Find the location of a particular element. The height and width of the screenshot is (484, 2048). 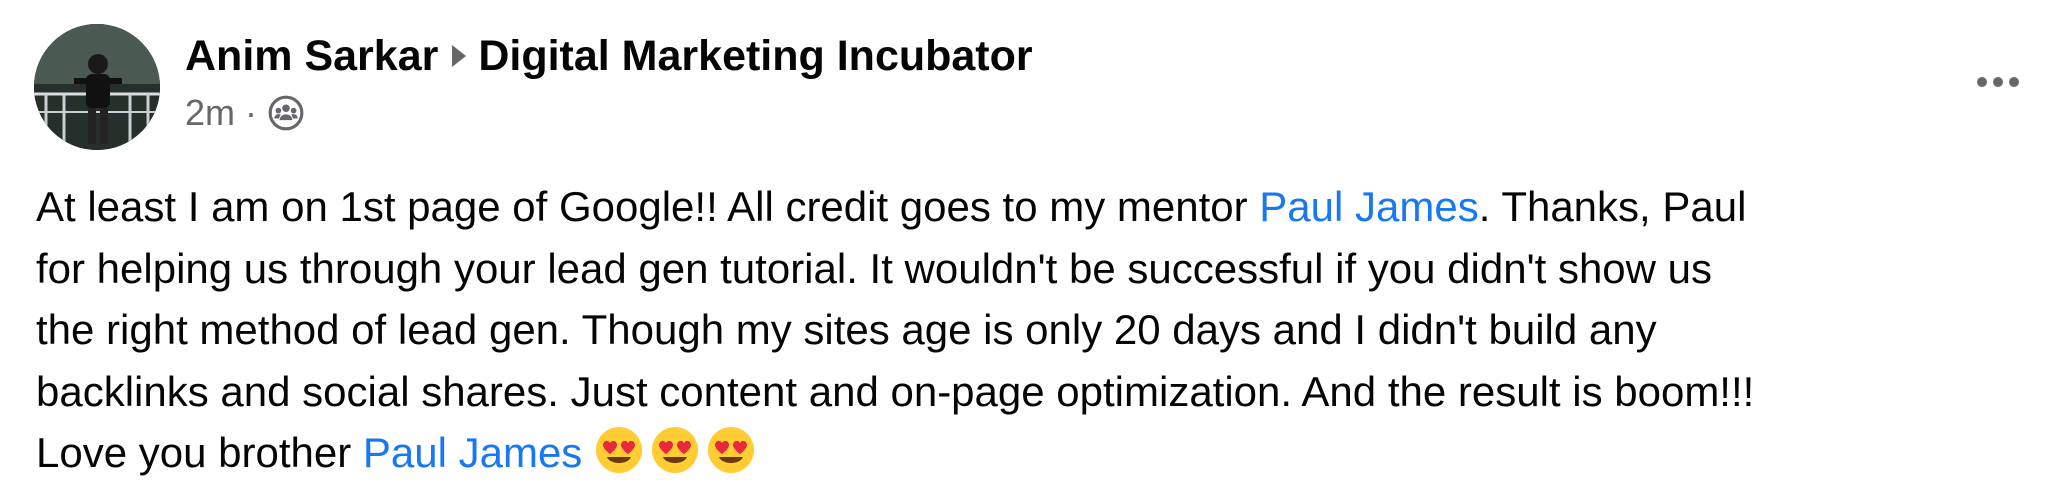

post-title-row: Anim Sarkar Digital Marketing Incubator is located at coordinates (609, 56).